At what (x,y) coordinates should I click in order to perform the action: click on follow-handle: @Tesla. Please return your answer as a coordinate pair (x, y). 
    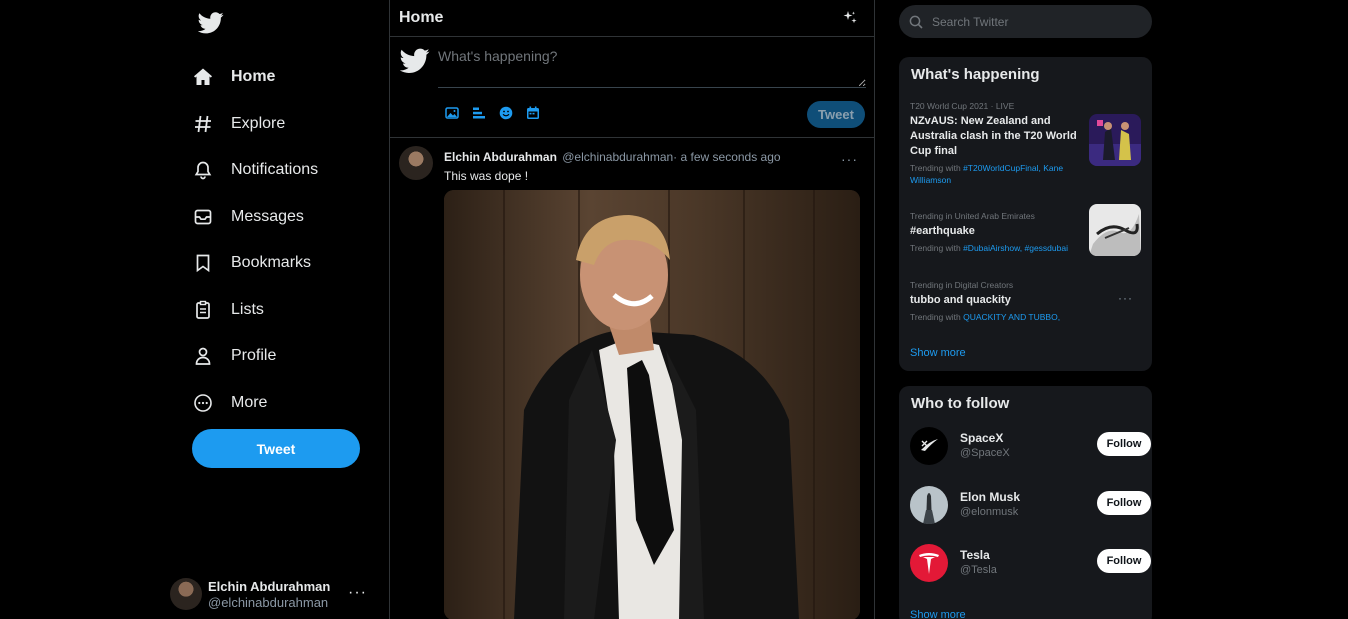
    Looking at the image, I should click on (978, 570).